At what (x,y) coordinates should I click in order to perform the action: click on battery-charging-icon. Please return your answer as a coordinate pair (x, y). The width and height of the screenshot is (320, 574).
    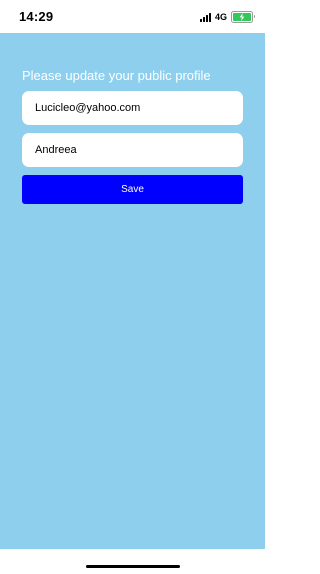
    Looking at the image, I should click on (243, 17).